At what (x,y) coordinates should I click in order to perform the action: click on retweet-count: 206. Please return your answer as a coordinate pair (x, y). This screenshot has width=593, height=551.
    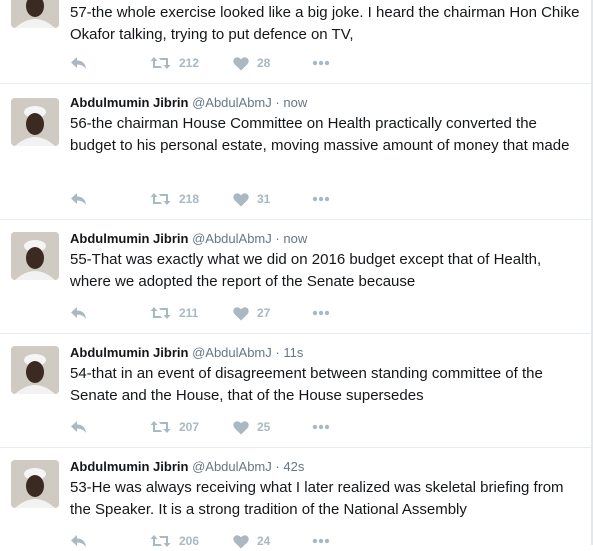
    Looking at the image, I should click on (189, 541).